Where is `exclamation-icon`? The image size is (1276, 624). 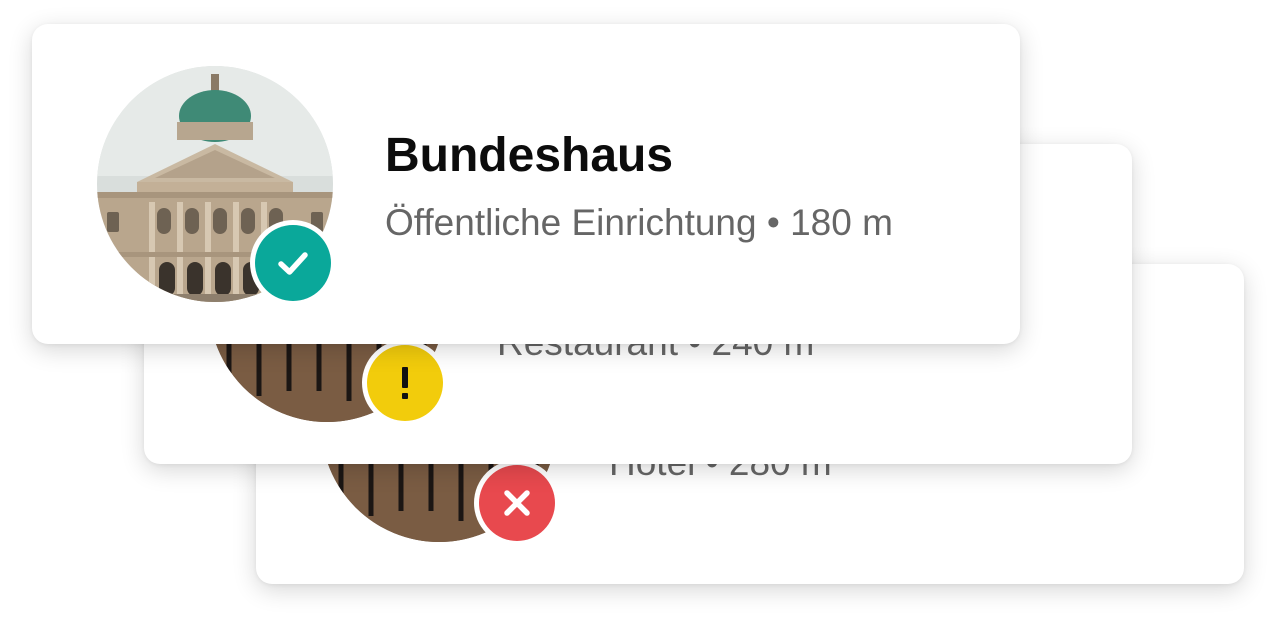 exclamation-icon is located at coordinates (405, 383).